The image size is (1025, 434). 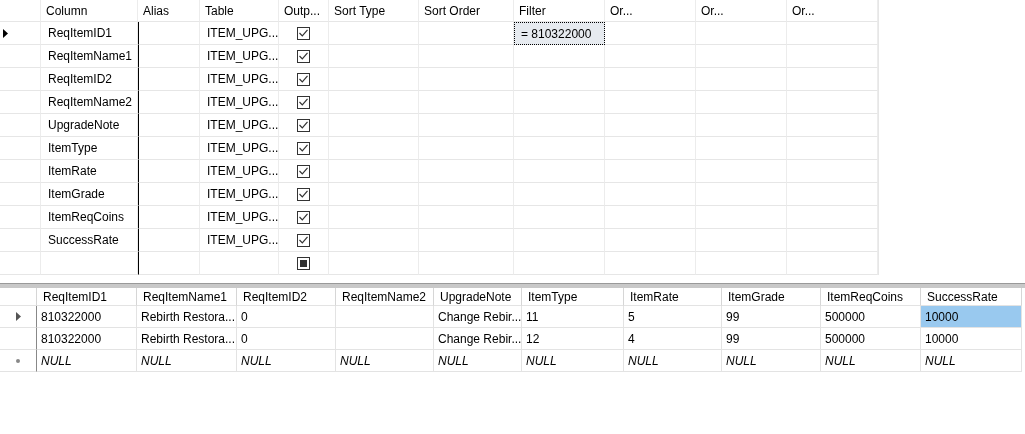 I want to click on column-header: ReqItemName1, so click(x=187, y=297).